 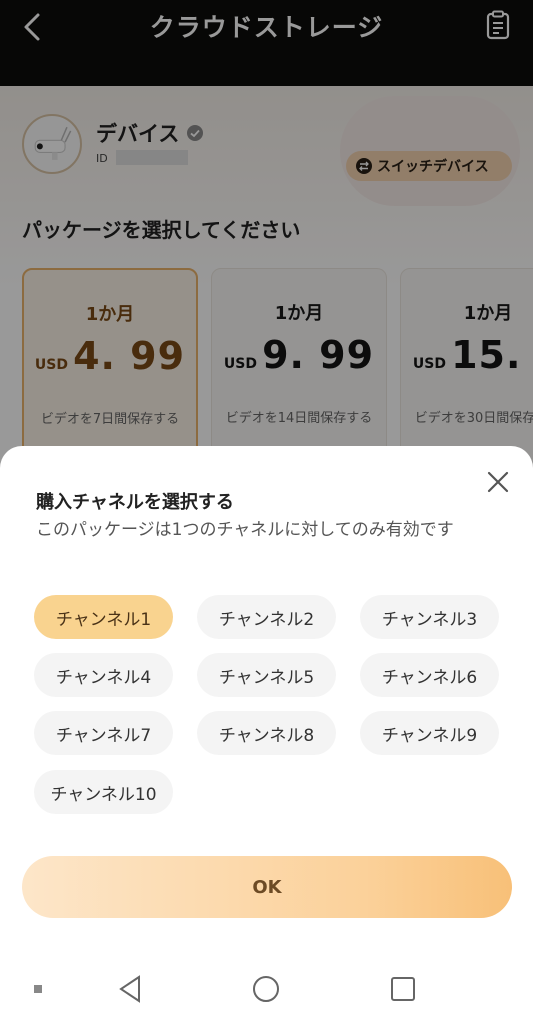 What do you see at coordinates (403, 989) in the screenshot?
I see `system-recents-icon` at bounding box center [403, 989].